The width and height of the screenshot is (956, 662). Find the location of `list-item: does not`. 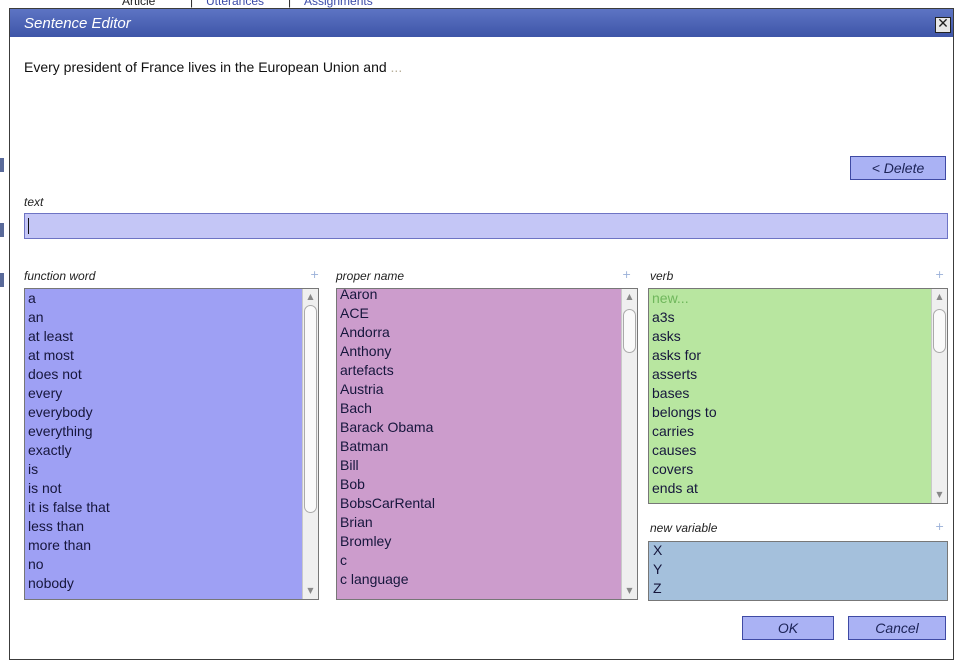

list-item: does not is located at coordinates (69, 374).